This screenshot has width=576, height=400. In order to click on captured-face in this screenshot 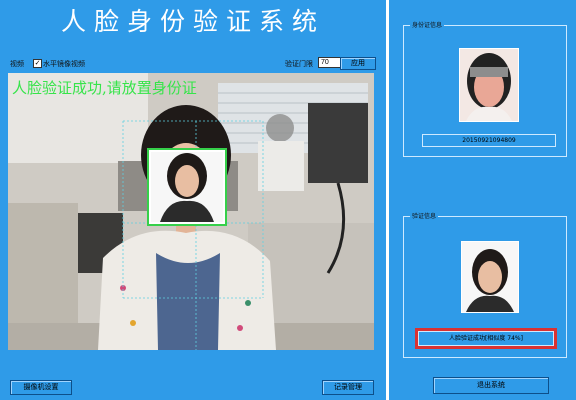, I will do `click(187, 181)`.